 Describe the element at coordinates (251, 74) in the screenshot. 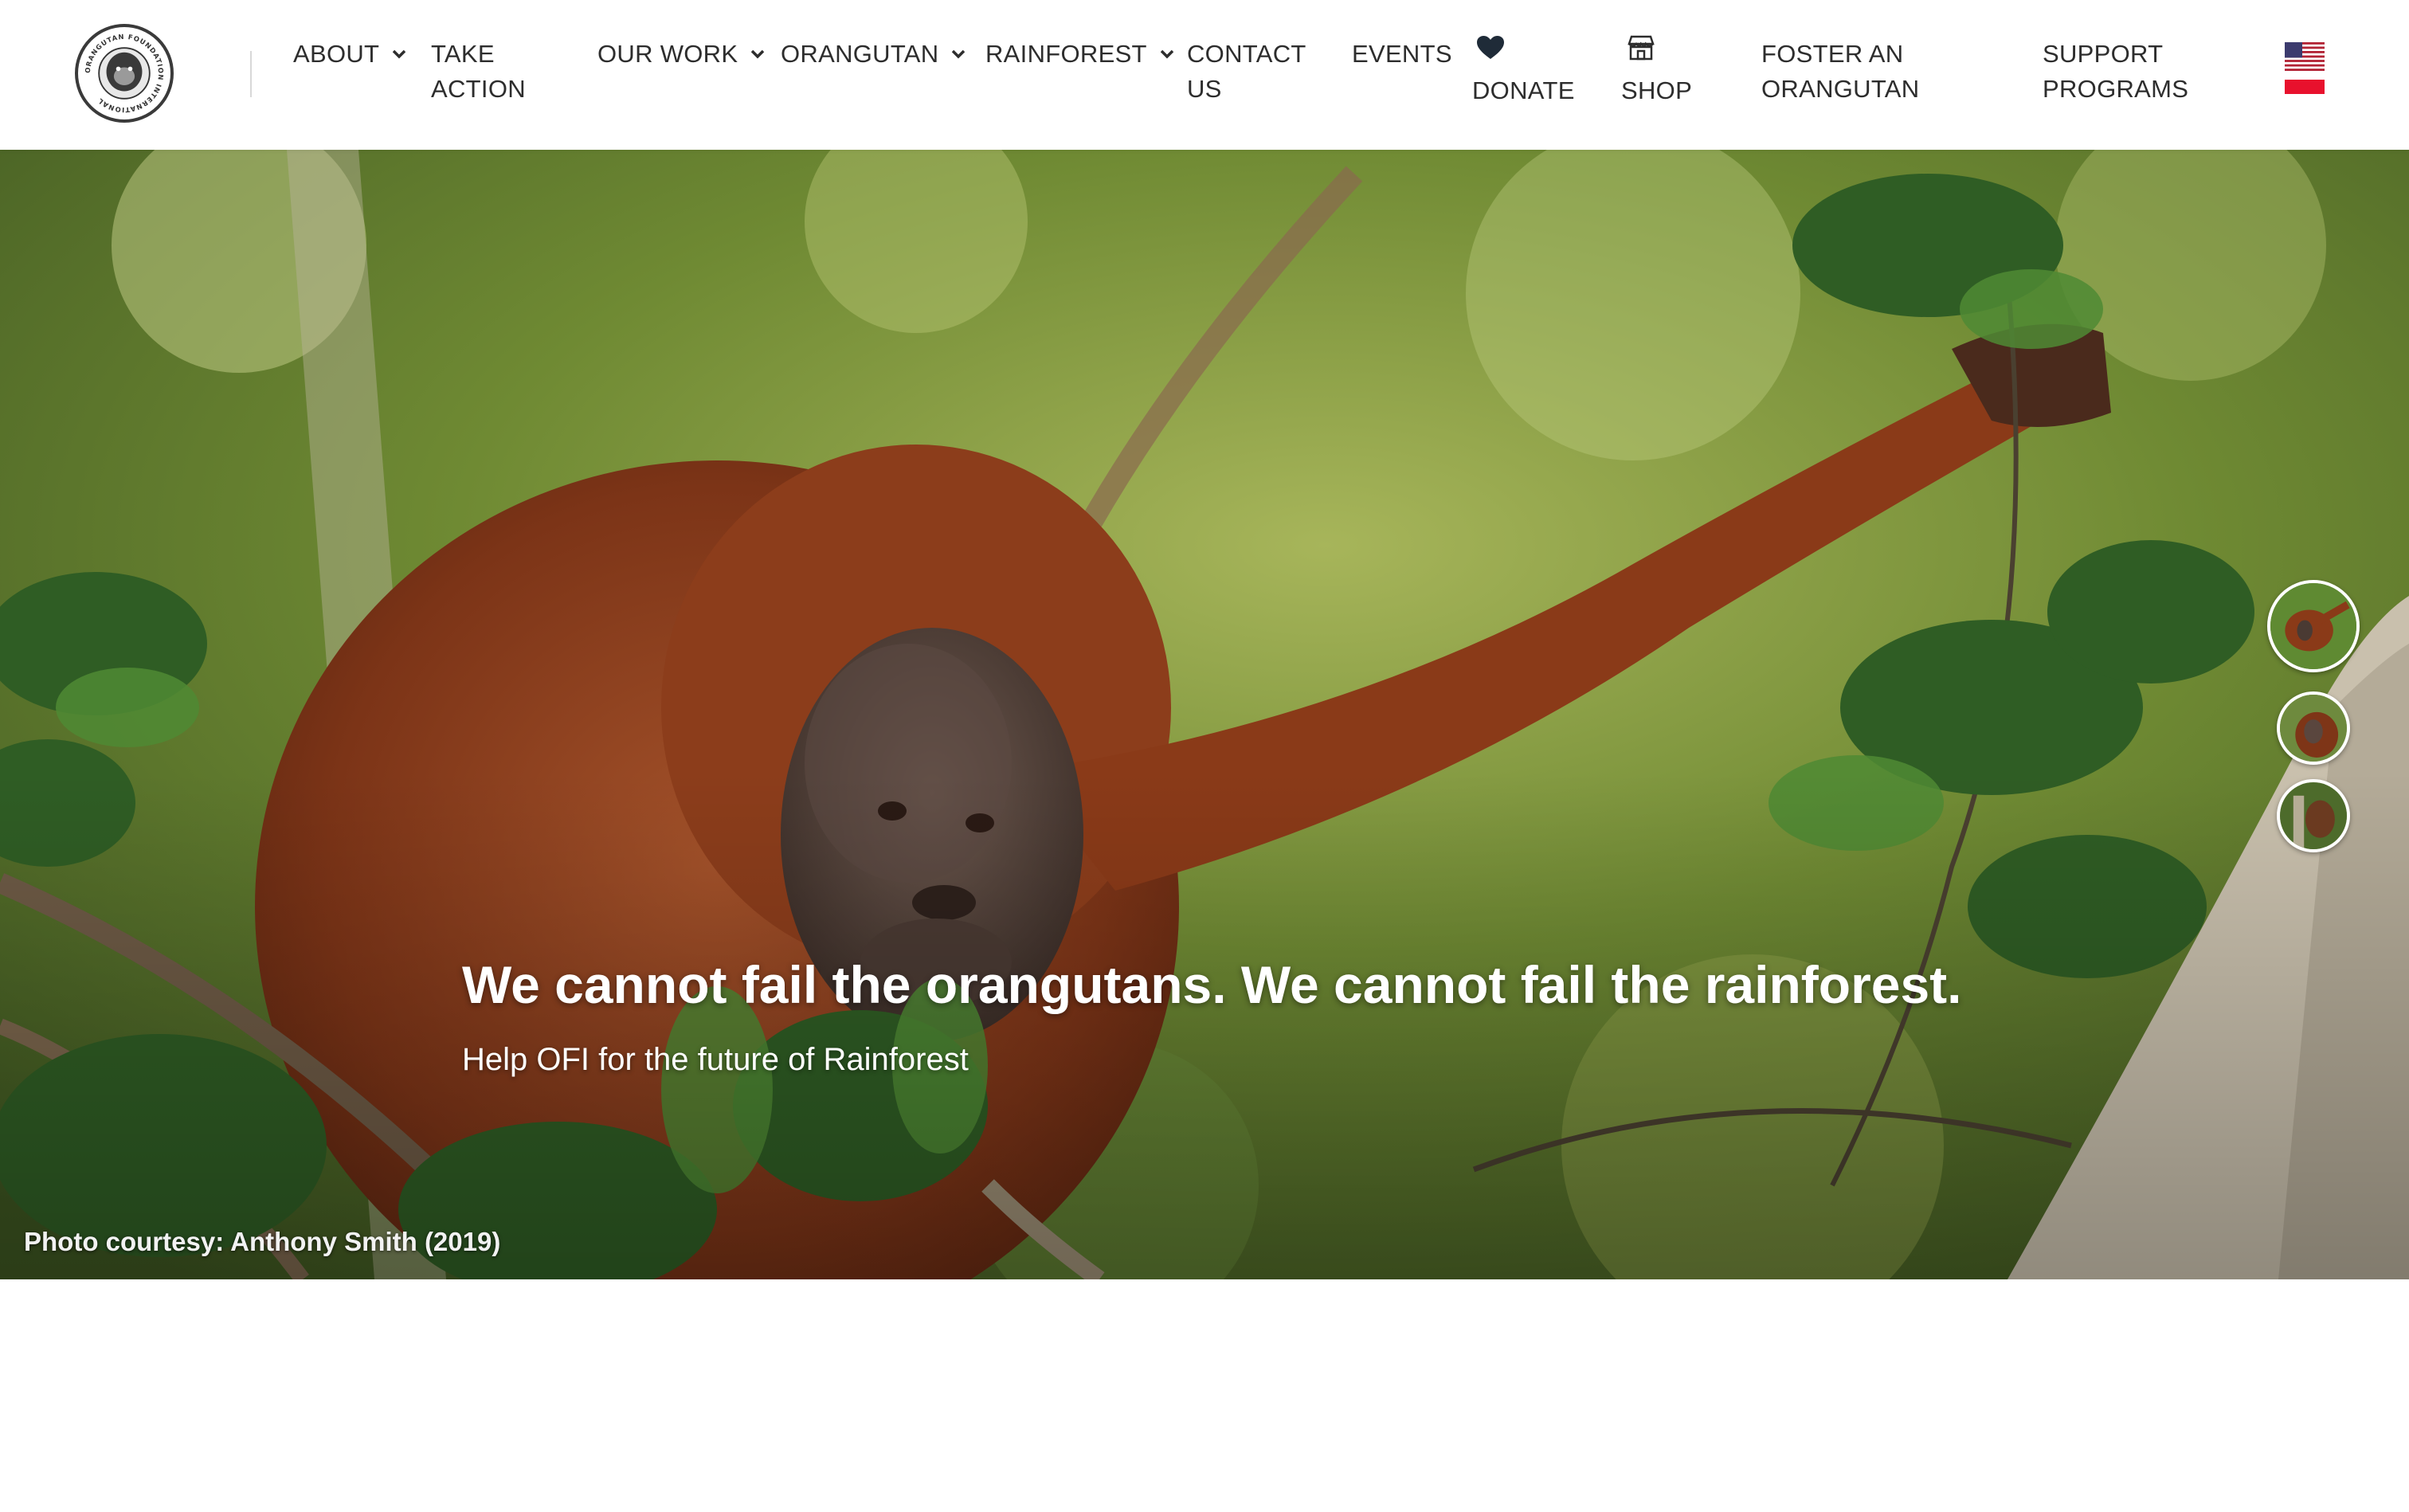

I see `nav-divider` at that location.